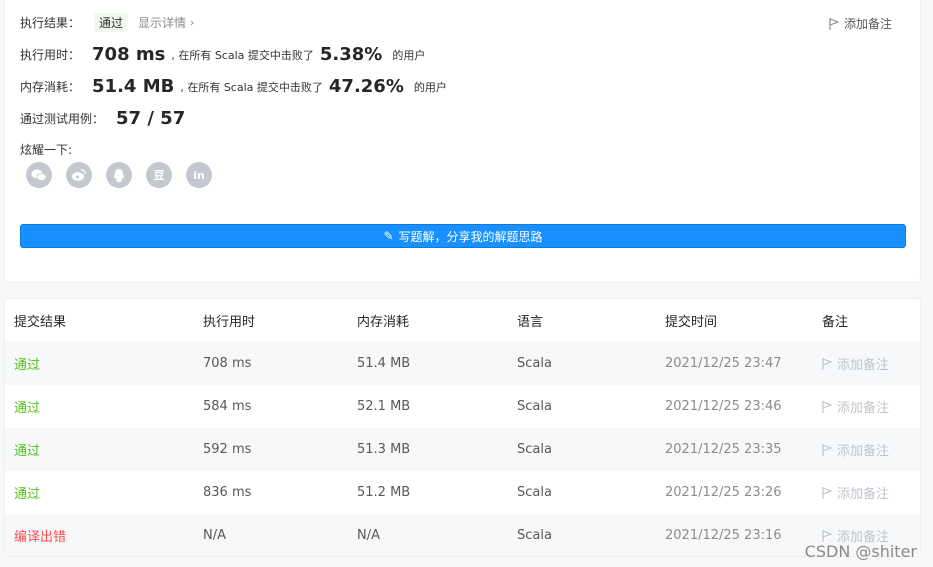 This screenshot has width=933, height=567. What do you see at coordinates (388, 236) in the screenshot?
I see `pencil-icon: ✎` at bounding box center [388, 236].